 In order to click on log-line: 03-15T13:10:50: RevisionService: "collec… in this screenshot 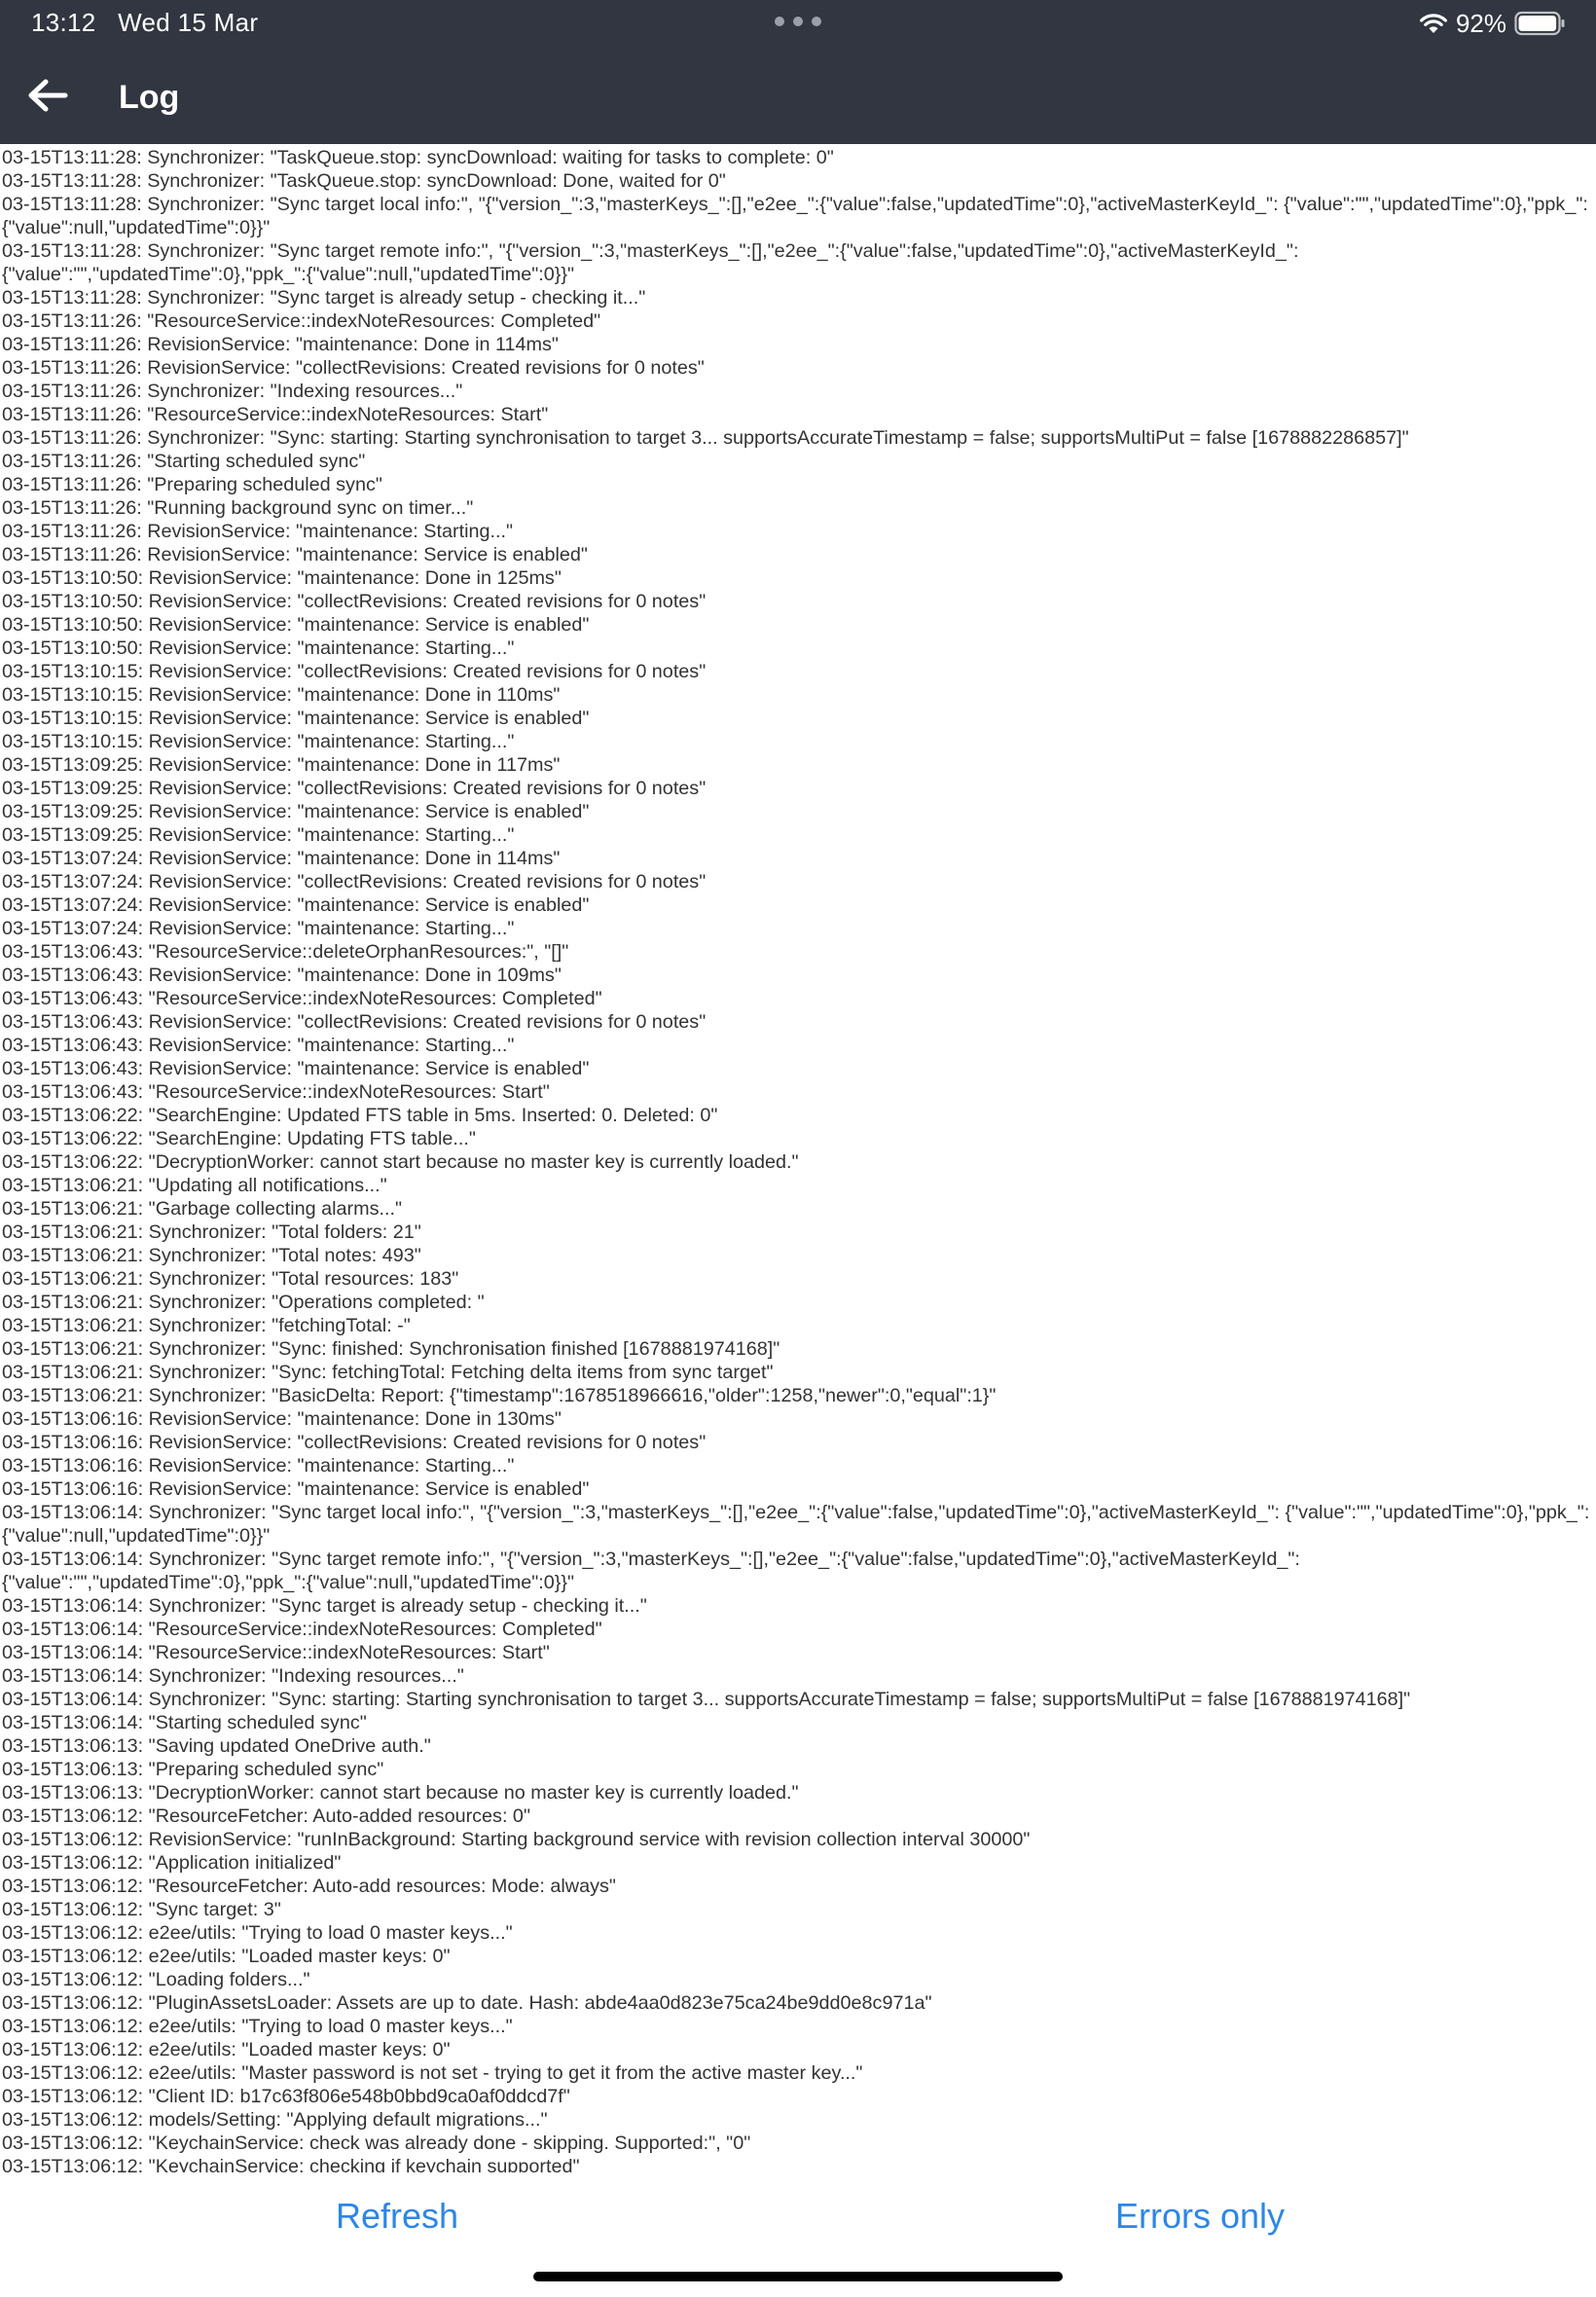, I will do `click(354, 601)`.